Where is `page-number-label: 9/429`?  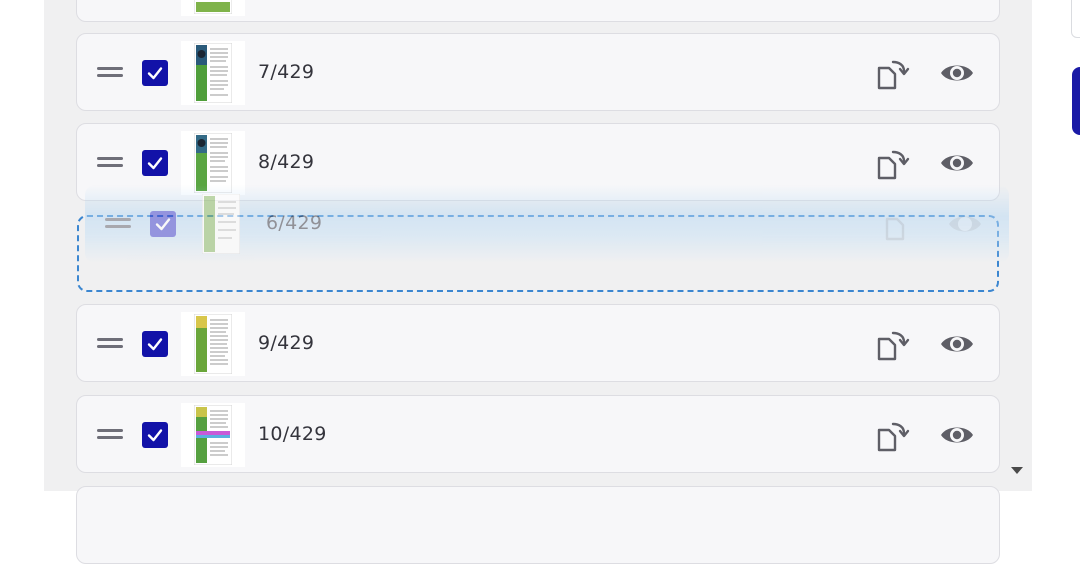
page-number-label: 9/429 is located at coordinates (286, 343).